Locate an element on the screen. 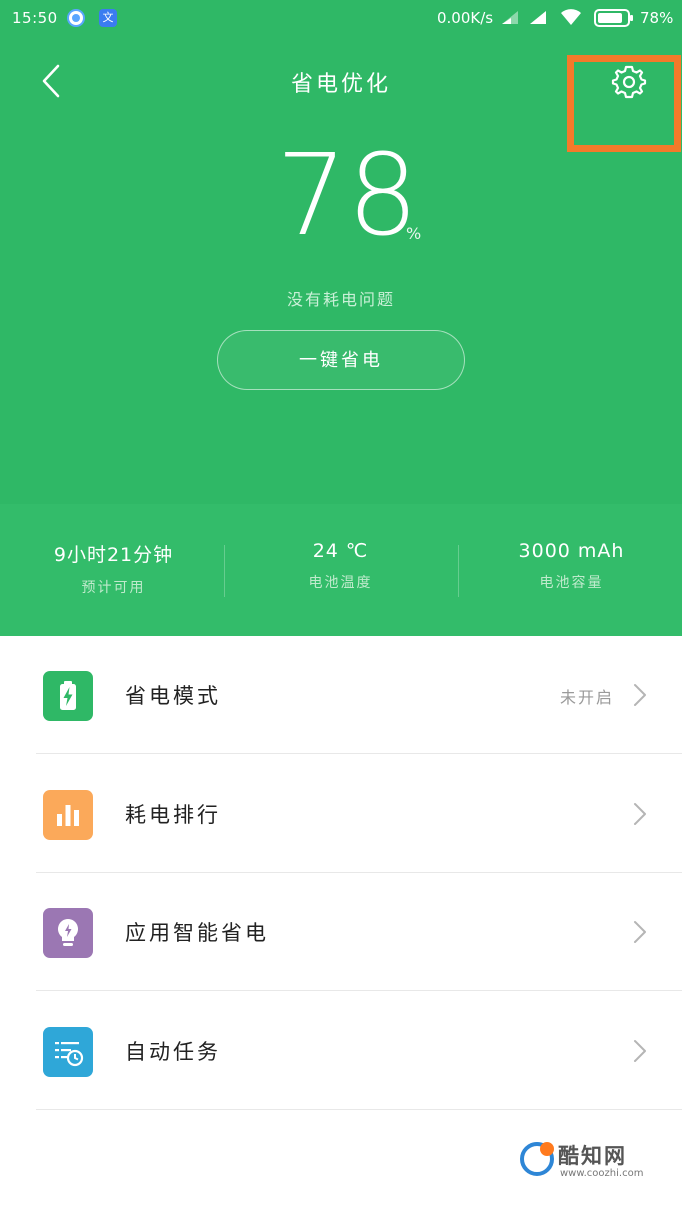 This screenshot has width=682, height=1212. stat-estimated-time: 9小时21分钟 预计可用 is located at coordinates (113, 568).